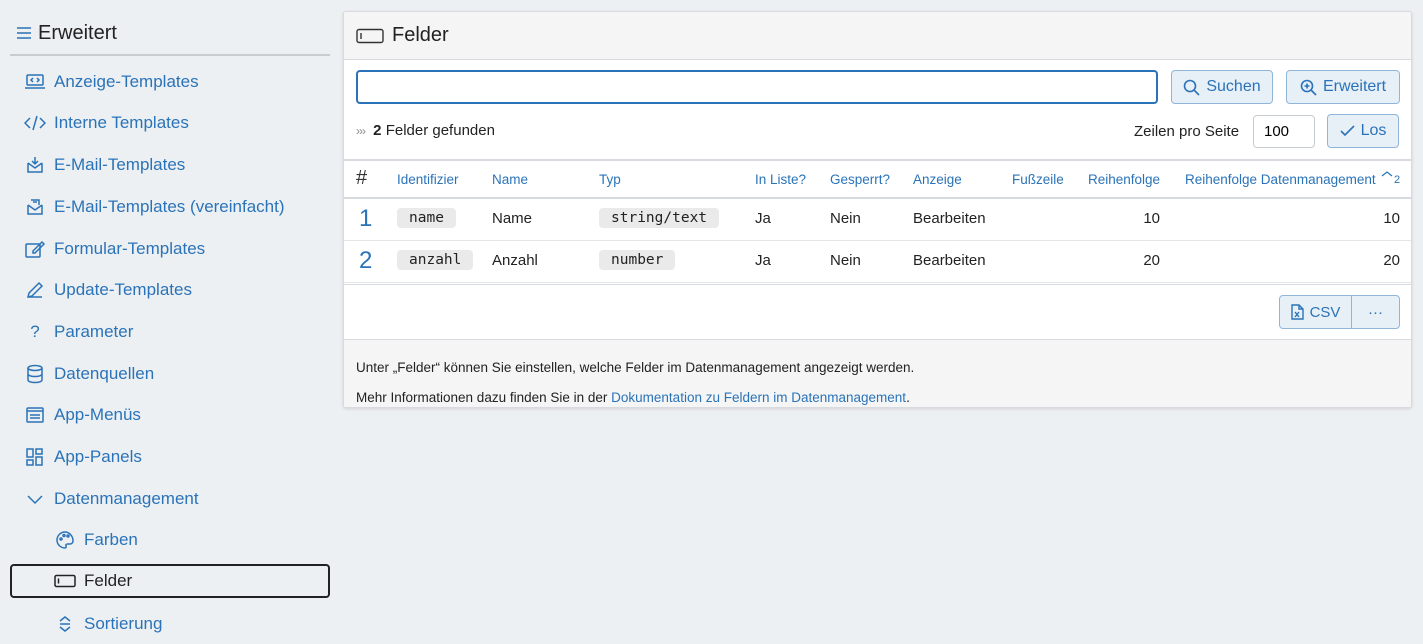 The width and height of the screenshot is (1423, 644). What do you see at coordinates (637, 260) in the screenshot?
I see `type-chip: number` at bounding box center [637, 260].